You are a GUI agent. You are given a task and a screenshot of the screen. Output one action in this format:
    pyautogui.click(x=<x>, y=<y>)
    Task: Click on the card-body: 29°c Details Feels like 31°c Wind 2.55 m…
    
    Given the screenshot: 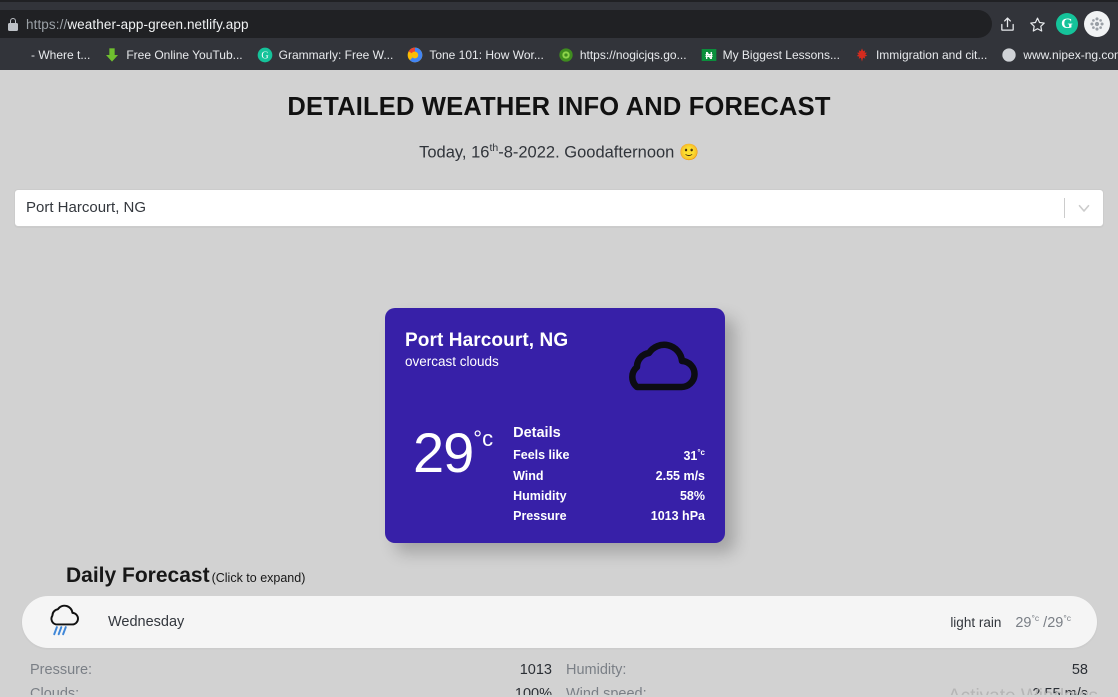 What is the action you would take?
    pyautogui.click(x=555, y=477)
    